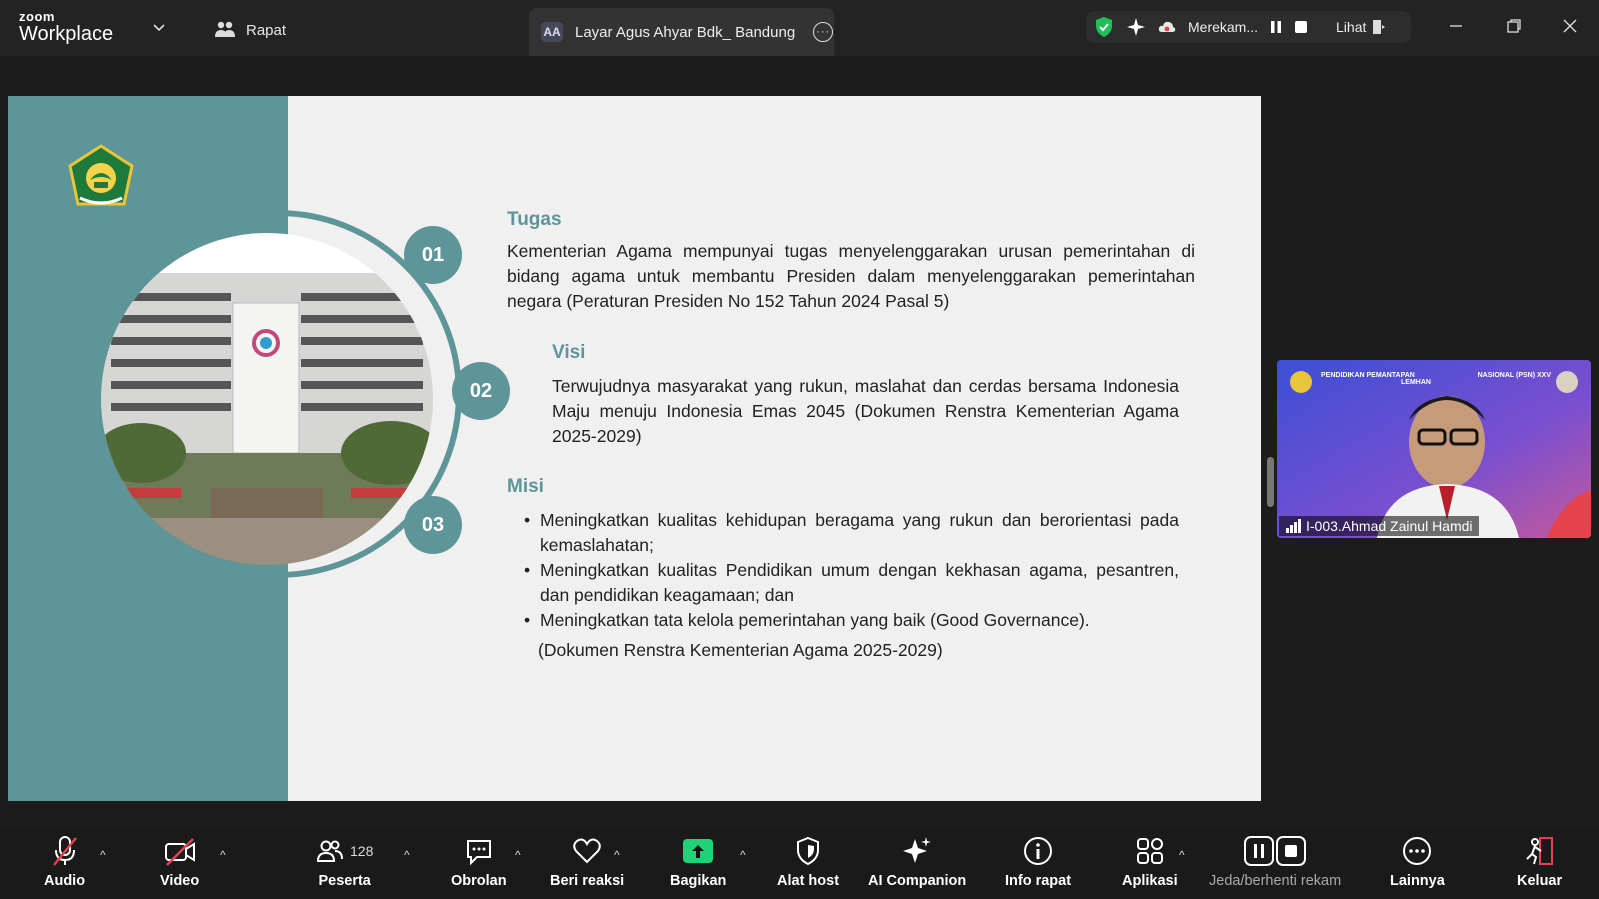 The height and width of the screenshot is (899, 1599). What do you see at coordinates (1376, 379) in the screenshot?
I see `banner-text-left: PENDIDIKAN PEMANTAPAN LEMHAN` at bounding box center [1376, 379].